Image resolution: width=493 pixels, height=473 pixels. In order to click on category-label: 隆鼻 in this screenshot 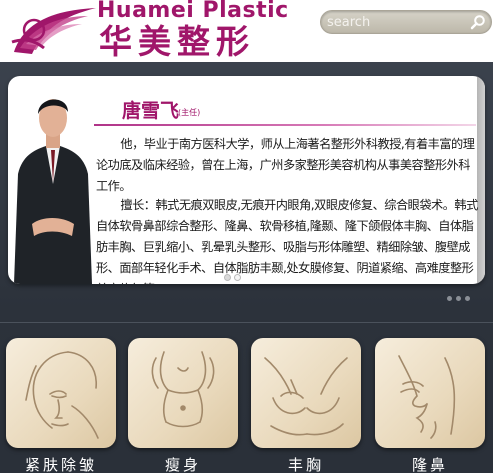, I will do `click(430, 463)`.